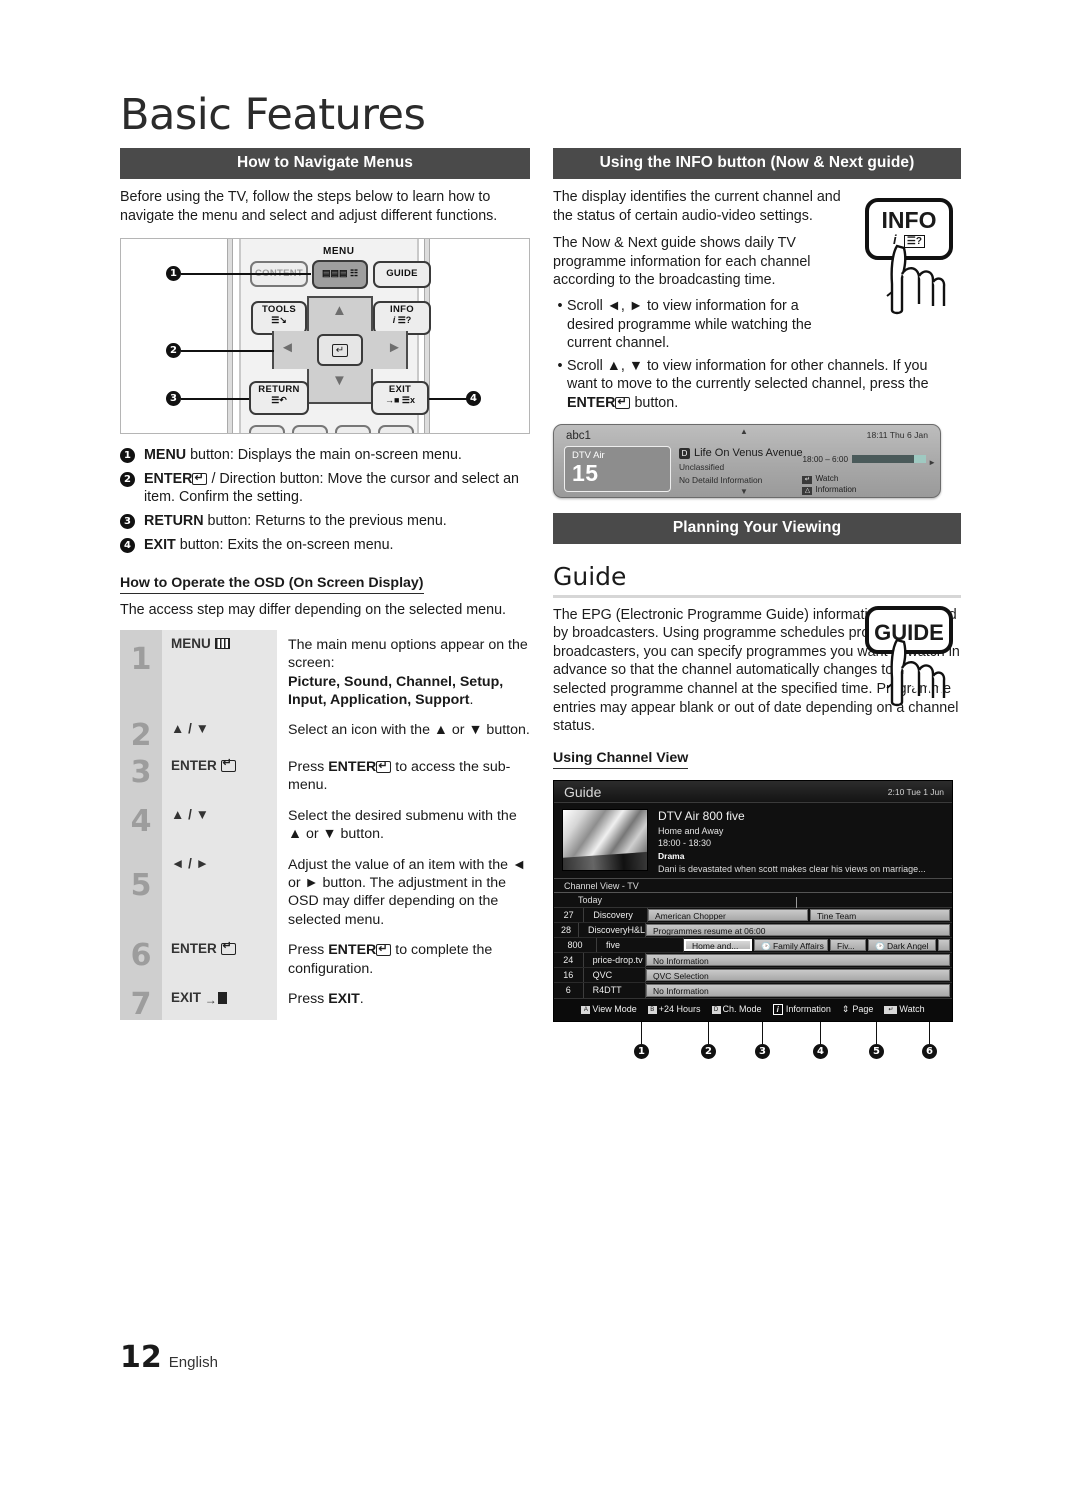  I want to click on epg-programme-cell, so click(944, 944).